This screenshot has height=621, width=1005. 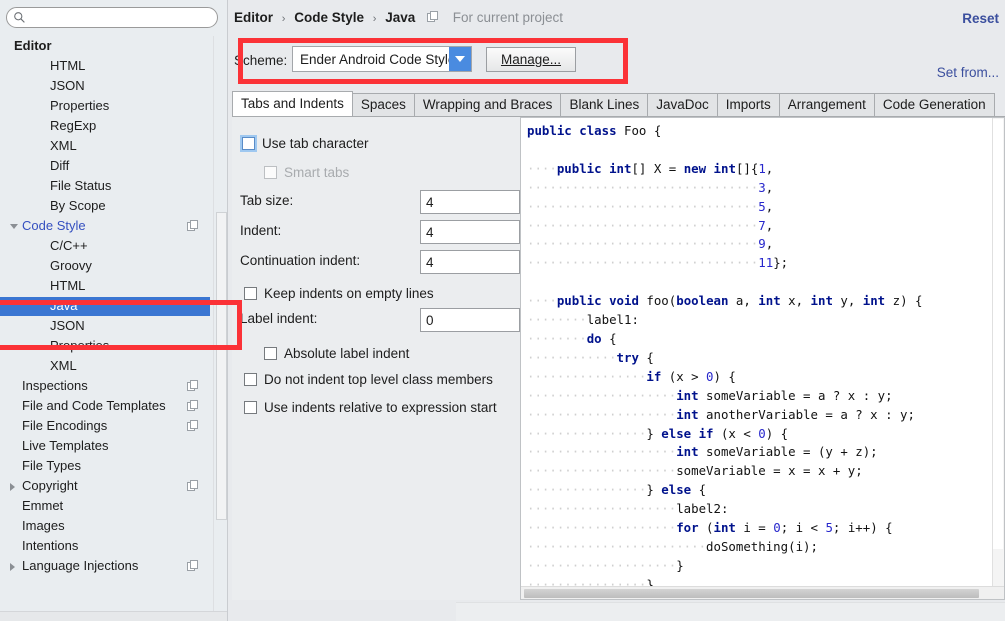 I want to click on sidebar-item-java: Java, so click(x=106, y=306).